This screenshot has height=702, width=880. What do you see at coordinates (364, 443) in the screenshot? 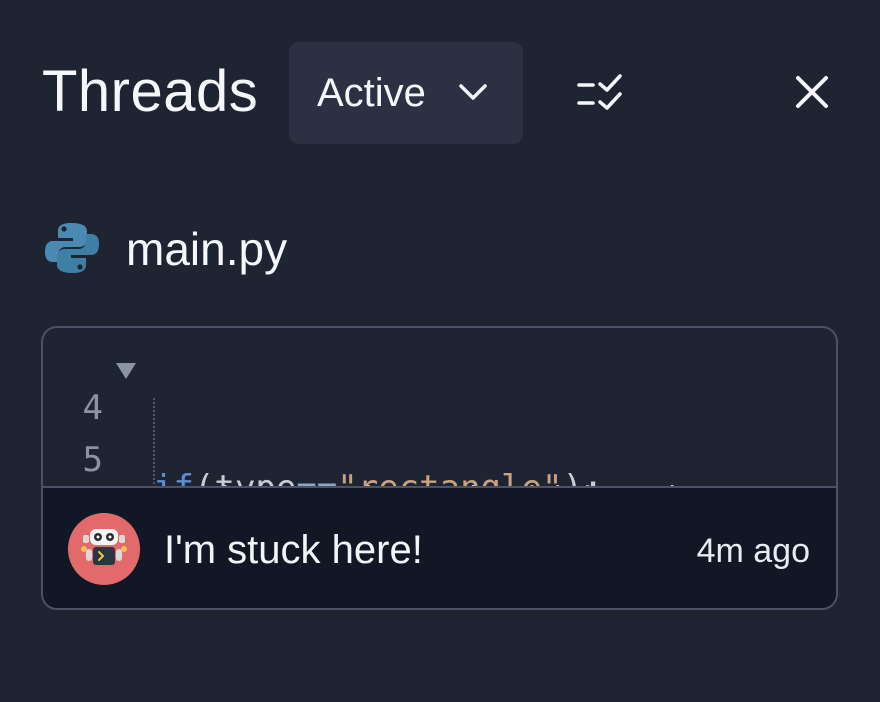
I see `code-line: 5 width = input("Width: ")` at bounding box center [364, 443].